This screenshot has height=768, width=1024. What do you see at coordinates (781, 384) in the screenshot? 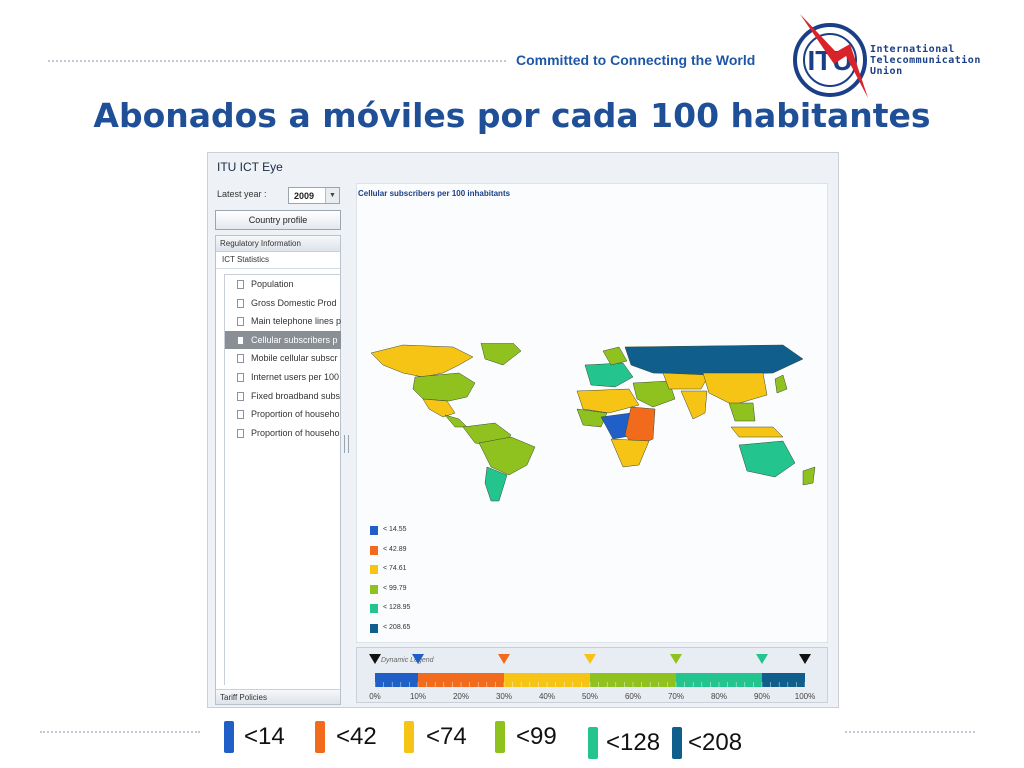
I see `map-region-japan` at bounding box center [781, 384].